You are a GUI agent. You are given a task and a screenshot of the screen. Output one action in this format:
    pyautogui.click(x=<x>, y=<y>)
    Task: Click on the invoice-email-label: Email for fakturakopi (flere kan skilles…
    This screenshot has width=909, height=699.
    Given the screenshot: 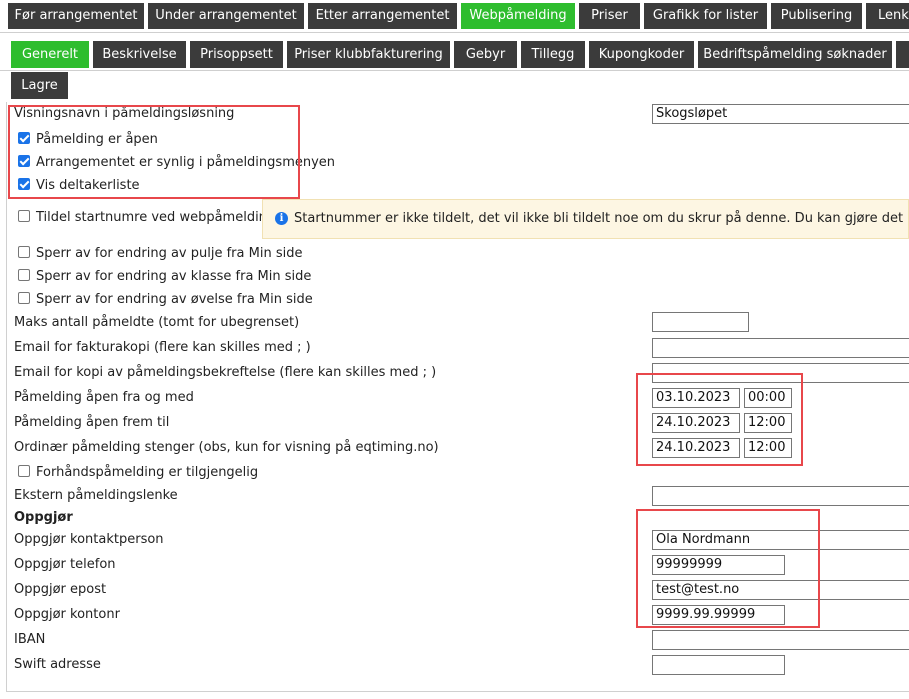 What is the action you would take?
    pyautogui.click(x=162, y=347)
    